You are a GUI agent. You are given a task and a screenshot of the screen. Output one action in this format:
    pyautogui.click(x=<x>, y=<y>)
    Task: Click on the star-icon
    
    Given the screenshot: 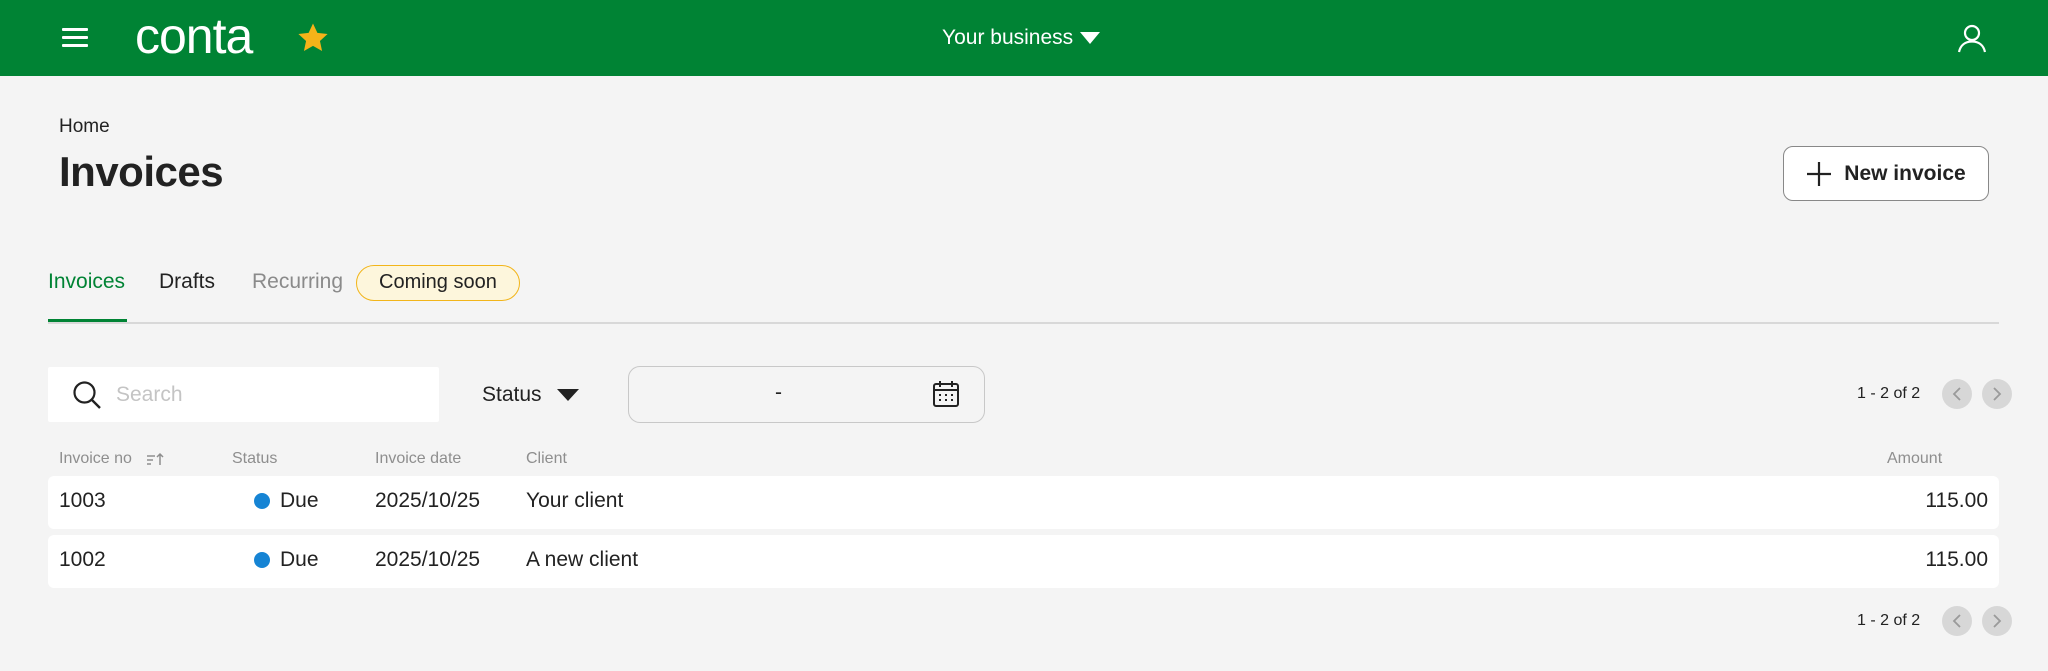 What is the action you would take?
    pyautogui.click(x=313, y=38)
    